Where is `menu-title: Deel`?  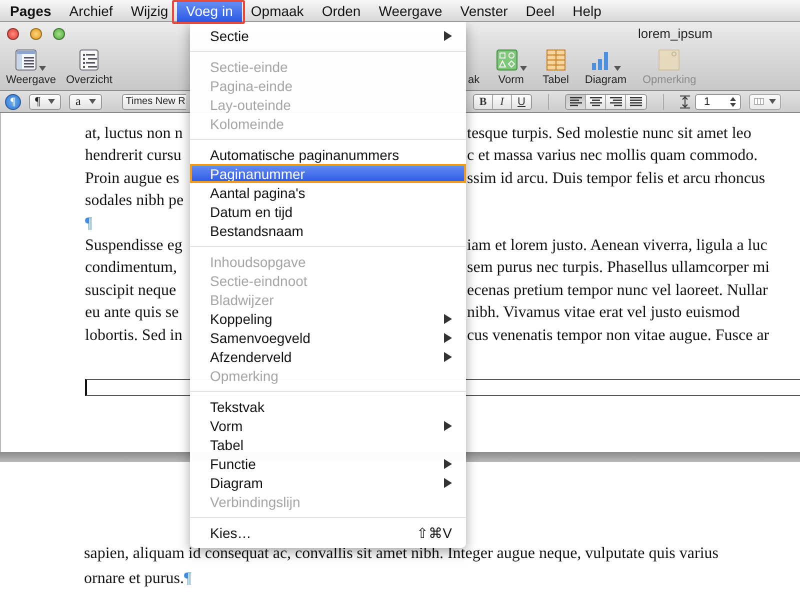
menu-title: Deel is located at coordinates (540, 11).